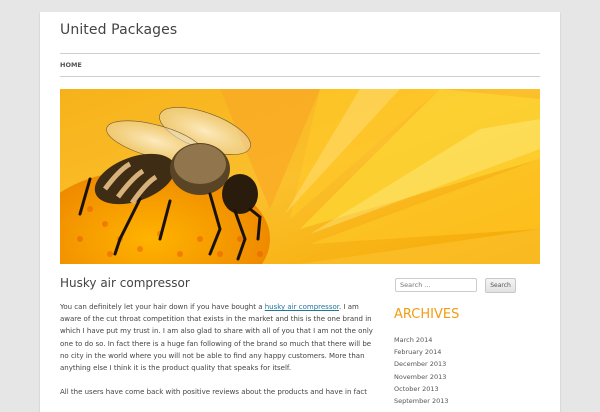 This screenshot has width=600, height=412. What do you see at coordinates (300, 53) in the screenshot?
I see `nav-top-divider` at bounding box center [300, 53].